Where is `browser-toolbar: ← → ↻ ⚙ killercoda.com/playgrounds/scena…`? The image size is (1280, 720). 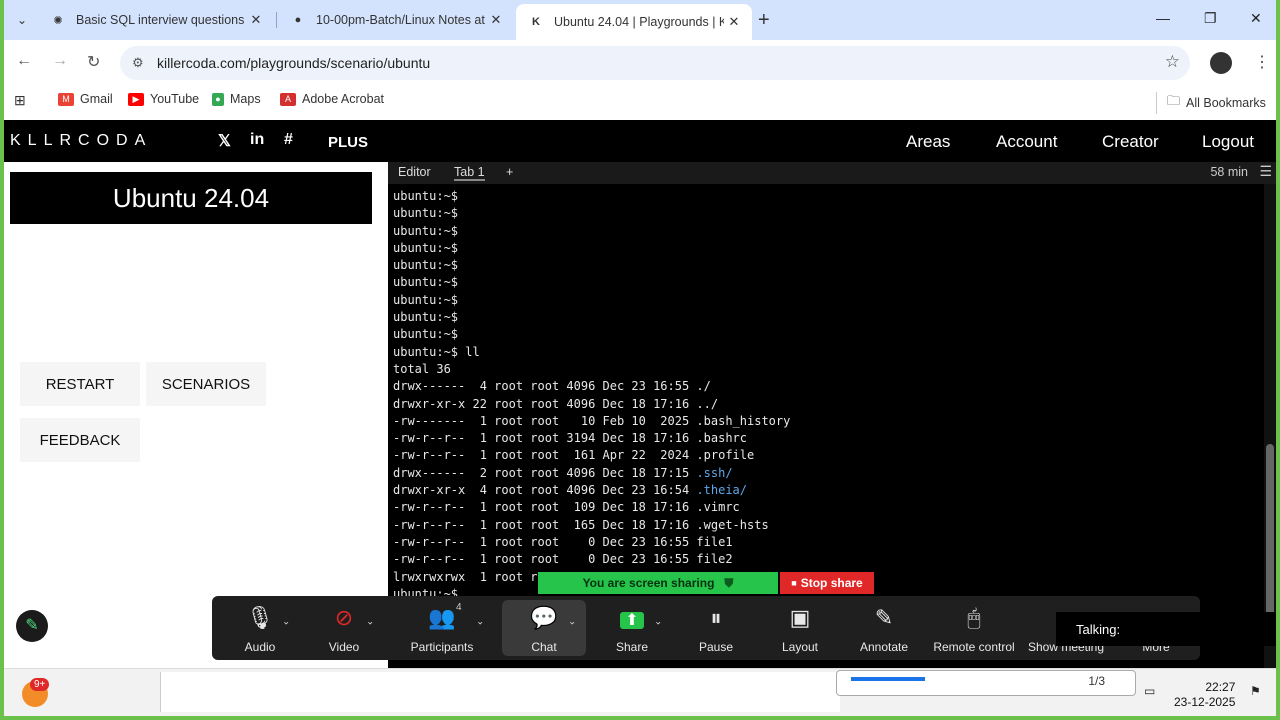
browser-toolbar: ← → ↻ ⚙ killercoda.com/playgrounds/scena… is located at coordinates (640, 62).